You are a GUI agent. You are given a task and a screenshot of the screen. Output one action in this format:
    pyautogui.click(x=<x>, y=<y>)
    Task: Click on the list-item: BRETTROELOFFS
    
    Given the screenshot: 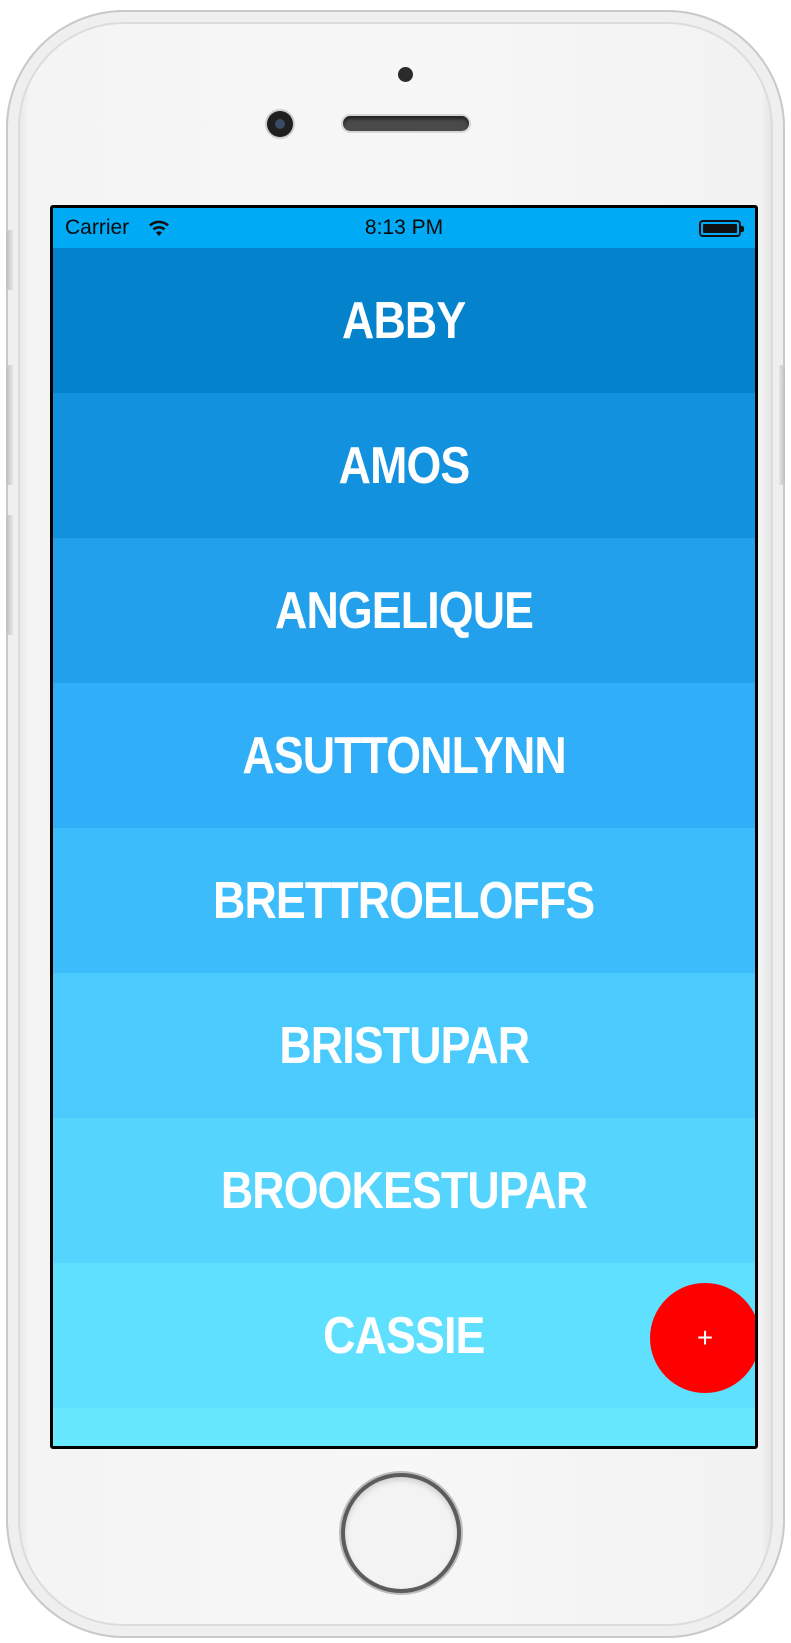 What is the action you would take?
    pyautogui.click(x=404, y=900)
    